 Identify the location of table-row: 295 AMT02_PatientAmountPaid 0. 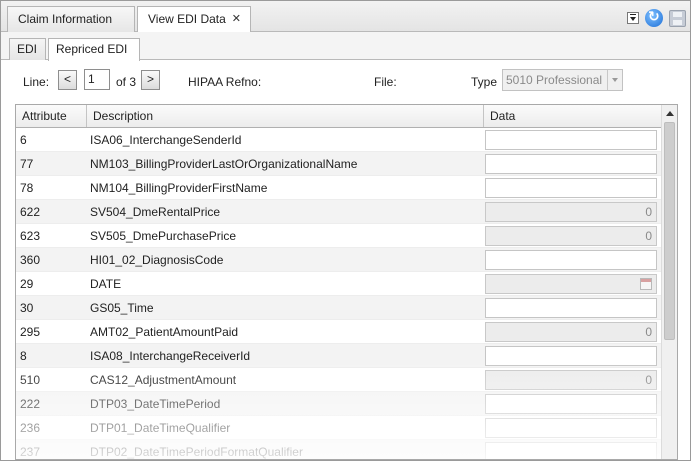
(339, 332).